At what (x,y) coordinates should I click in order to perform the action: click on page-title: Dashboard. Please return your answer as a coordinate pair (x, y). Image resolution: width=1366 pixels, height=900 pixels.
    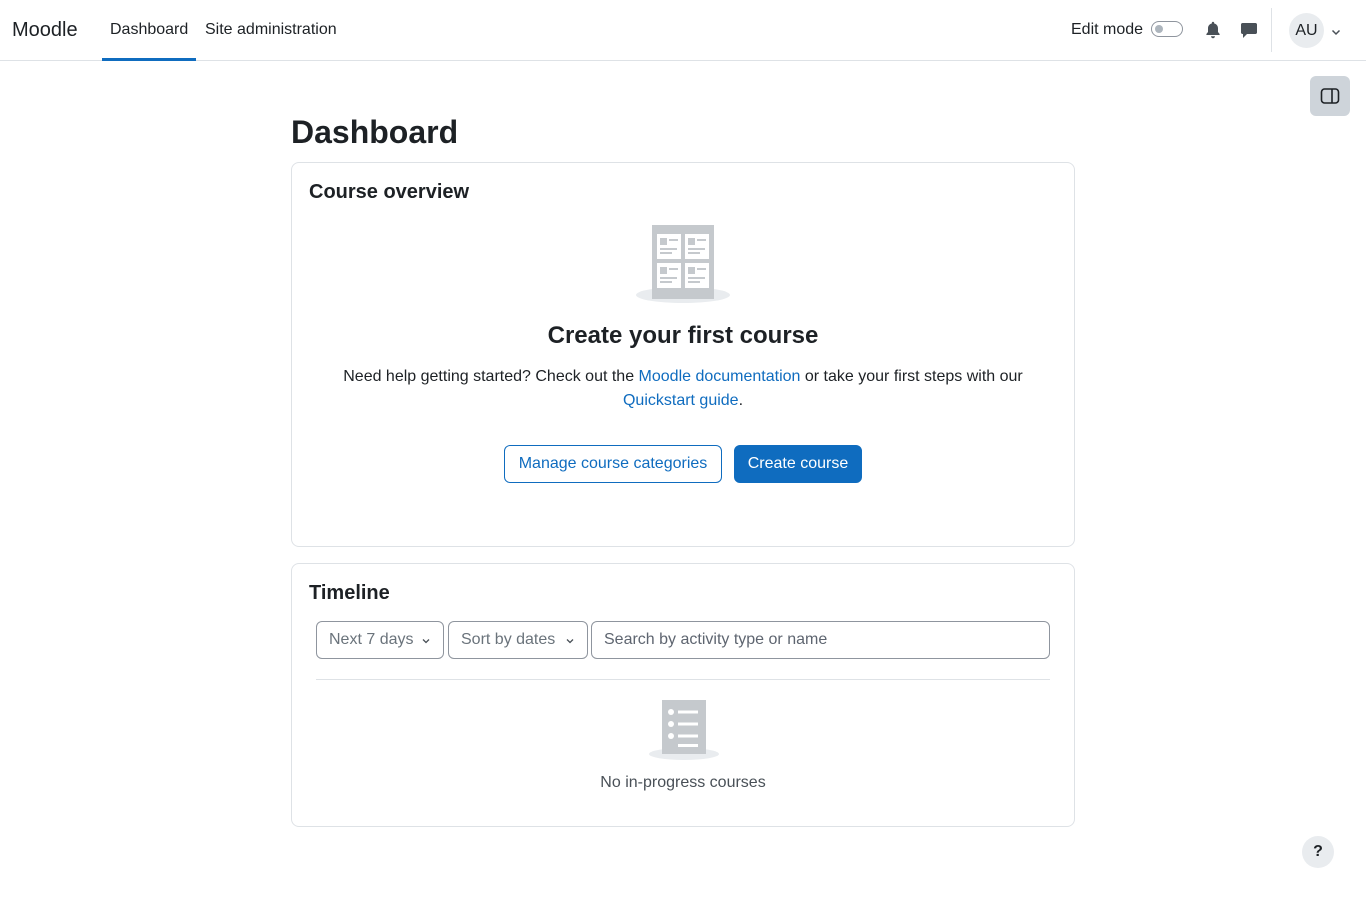
    Looking at the image, I should click on (375, 132).